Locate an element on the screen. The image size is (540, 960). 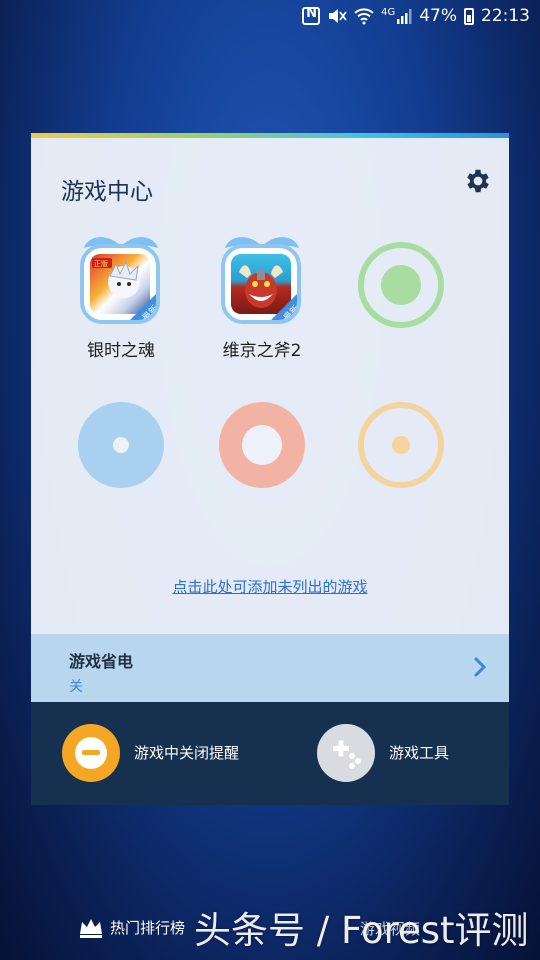
hot-ranking-button: 热门排行榜 is located at coordinates (131, 927).